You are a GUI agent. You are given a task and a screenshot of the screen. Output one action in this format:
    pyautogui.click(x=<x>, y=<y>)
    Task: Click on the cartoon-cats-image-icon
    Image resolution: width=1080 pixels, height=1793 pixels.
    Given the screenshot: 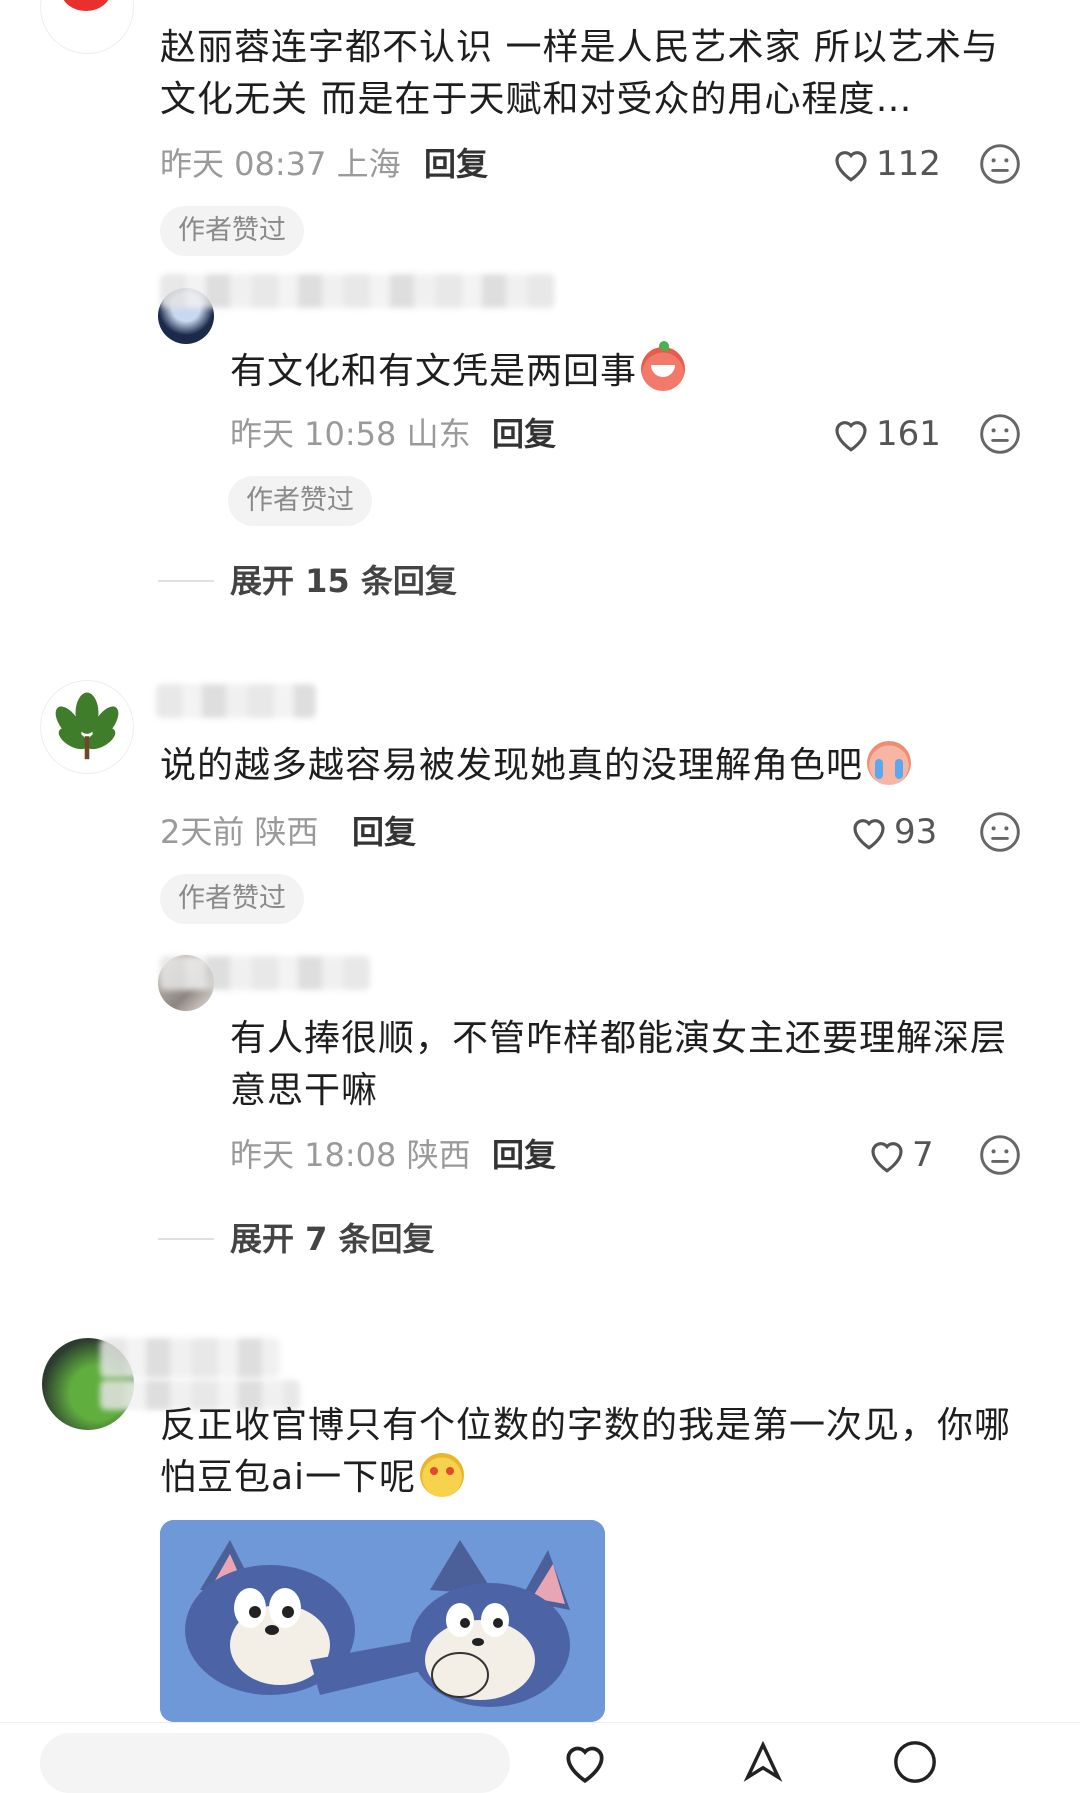 What is the action you would take?
    pyautogui.click(x=382, y=1621)
    